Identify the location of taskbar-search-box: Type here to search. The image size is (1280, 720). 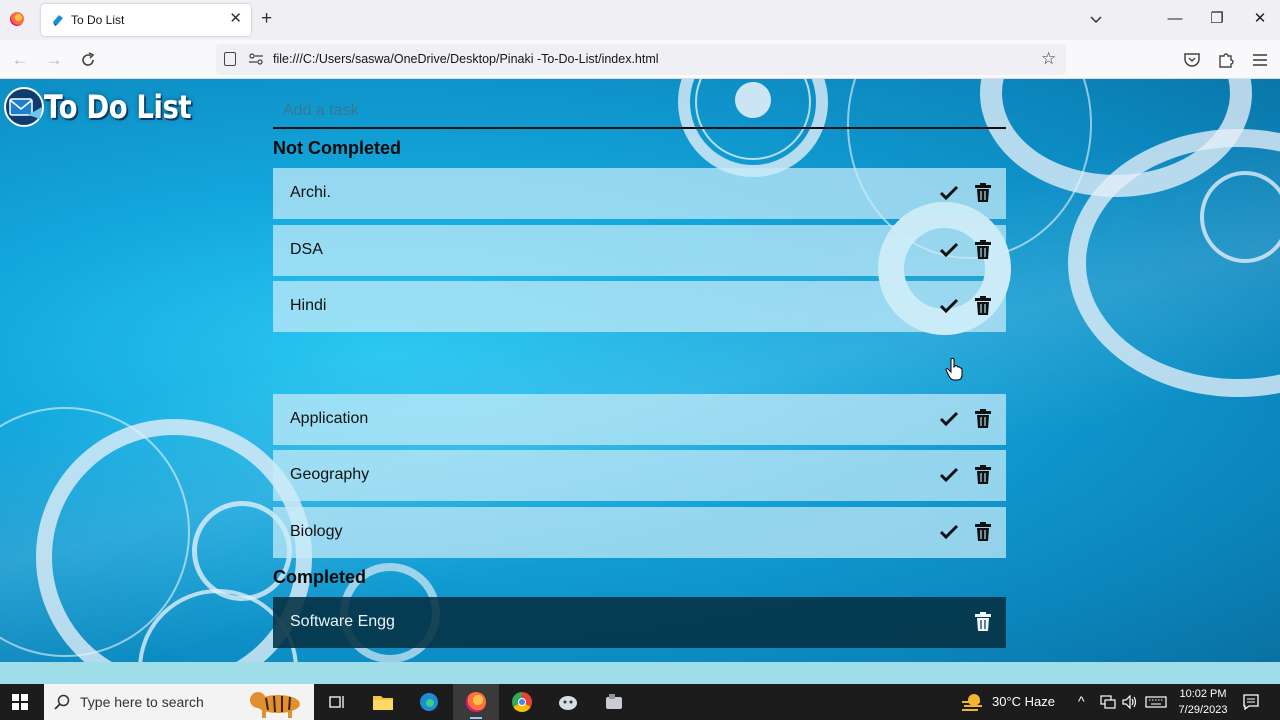
(179, 702).